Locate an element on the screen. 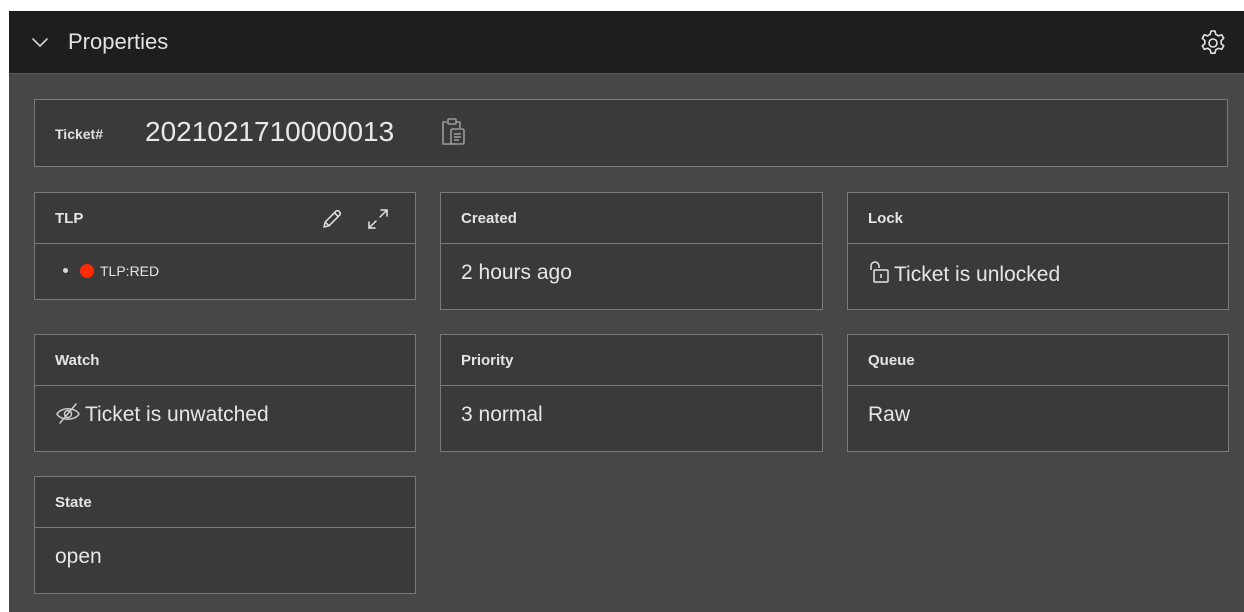  tlp-card-title: TLP is located at coordinates (69, 218).